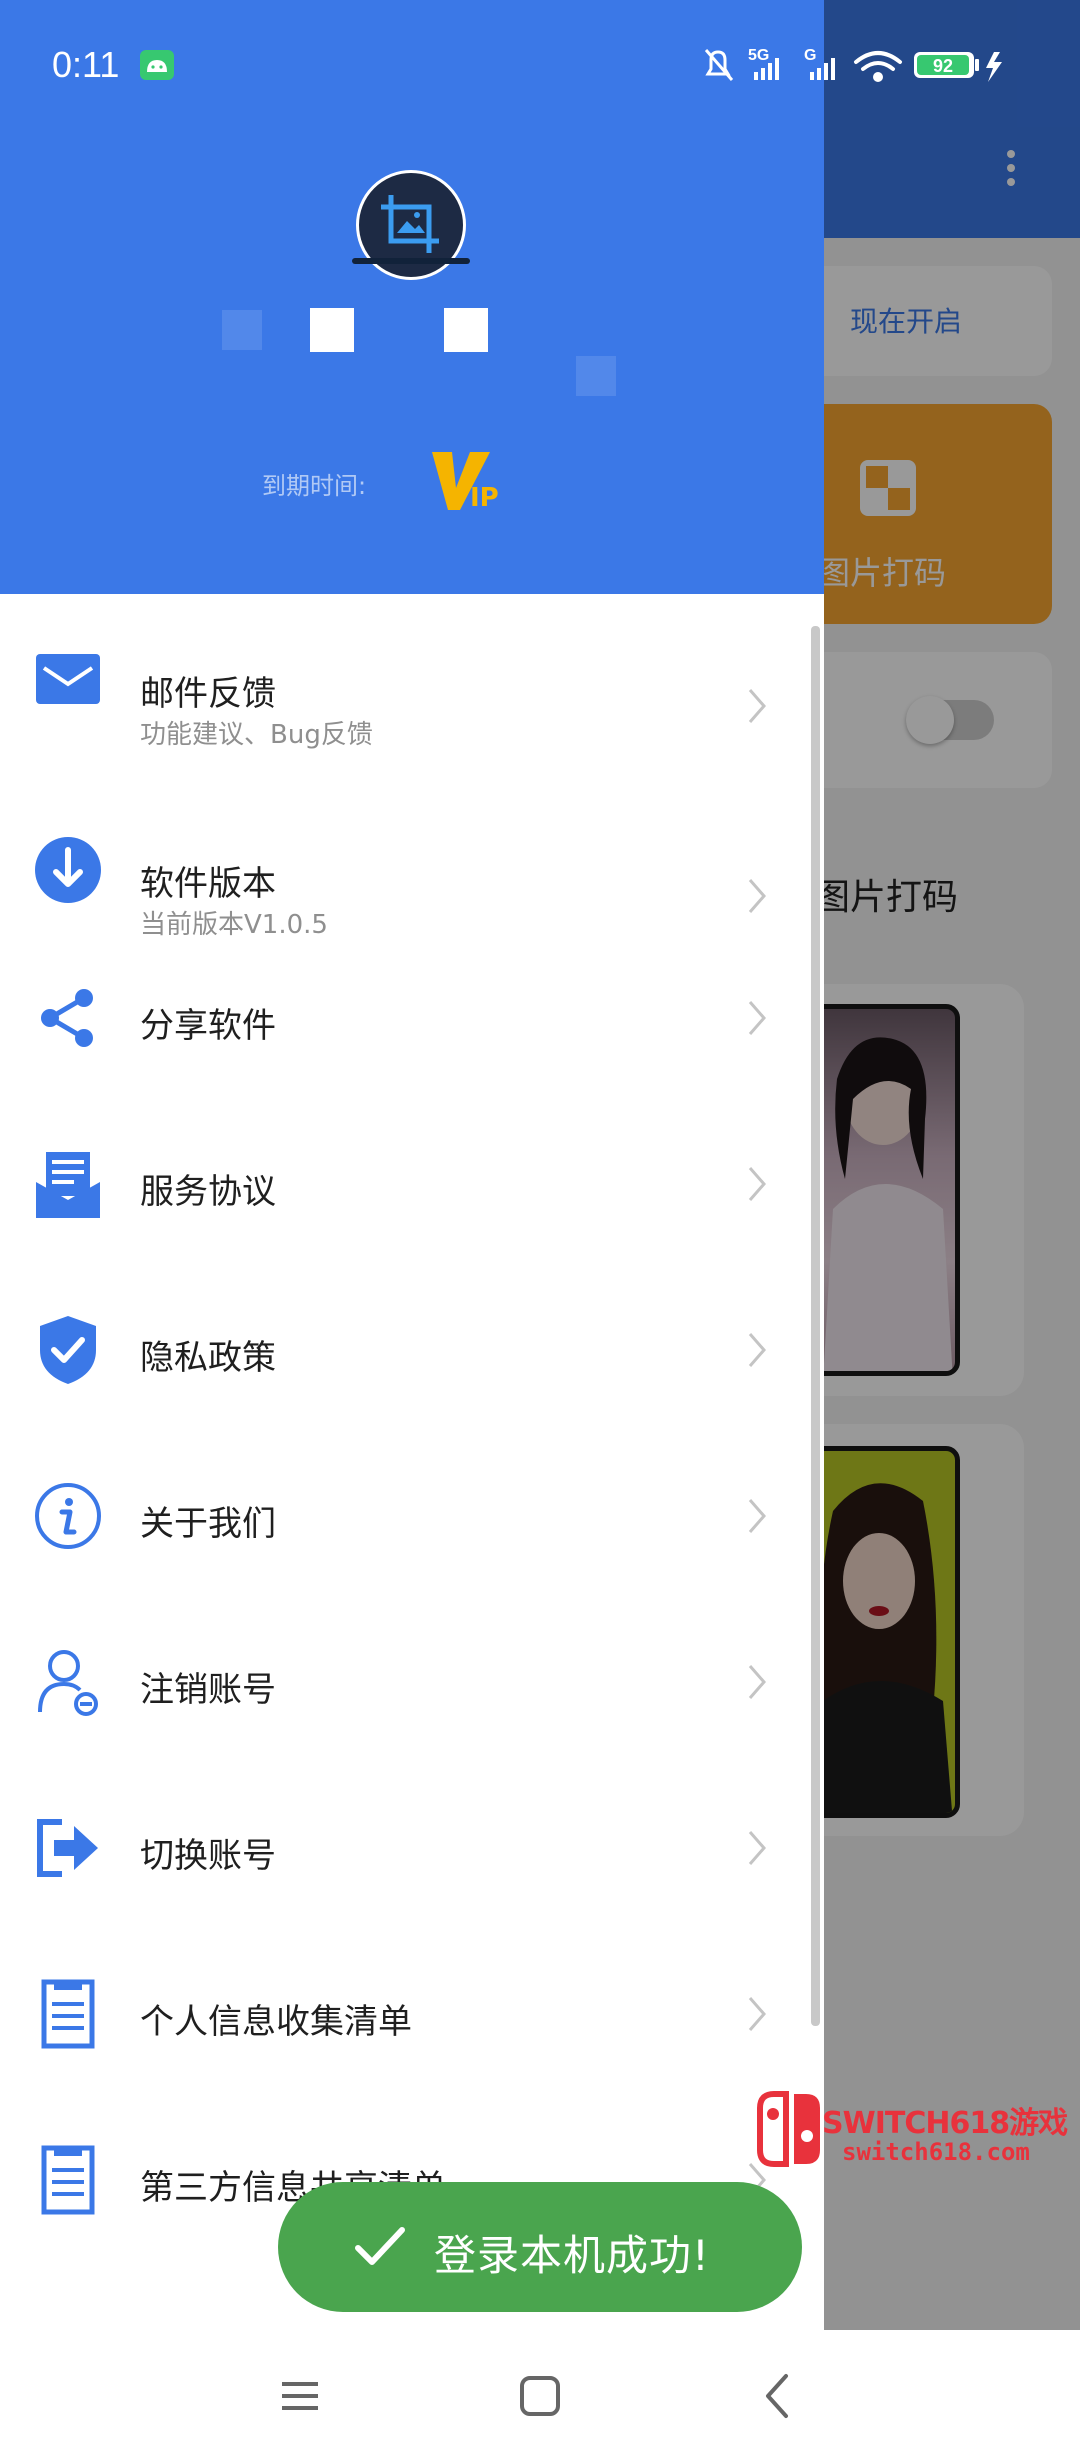 The image size is (1080, 2460). I want to click on watermark-url: switch618.com, so click(936, 2152).